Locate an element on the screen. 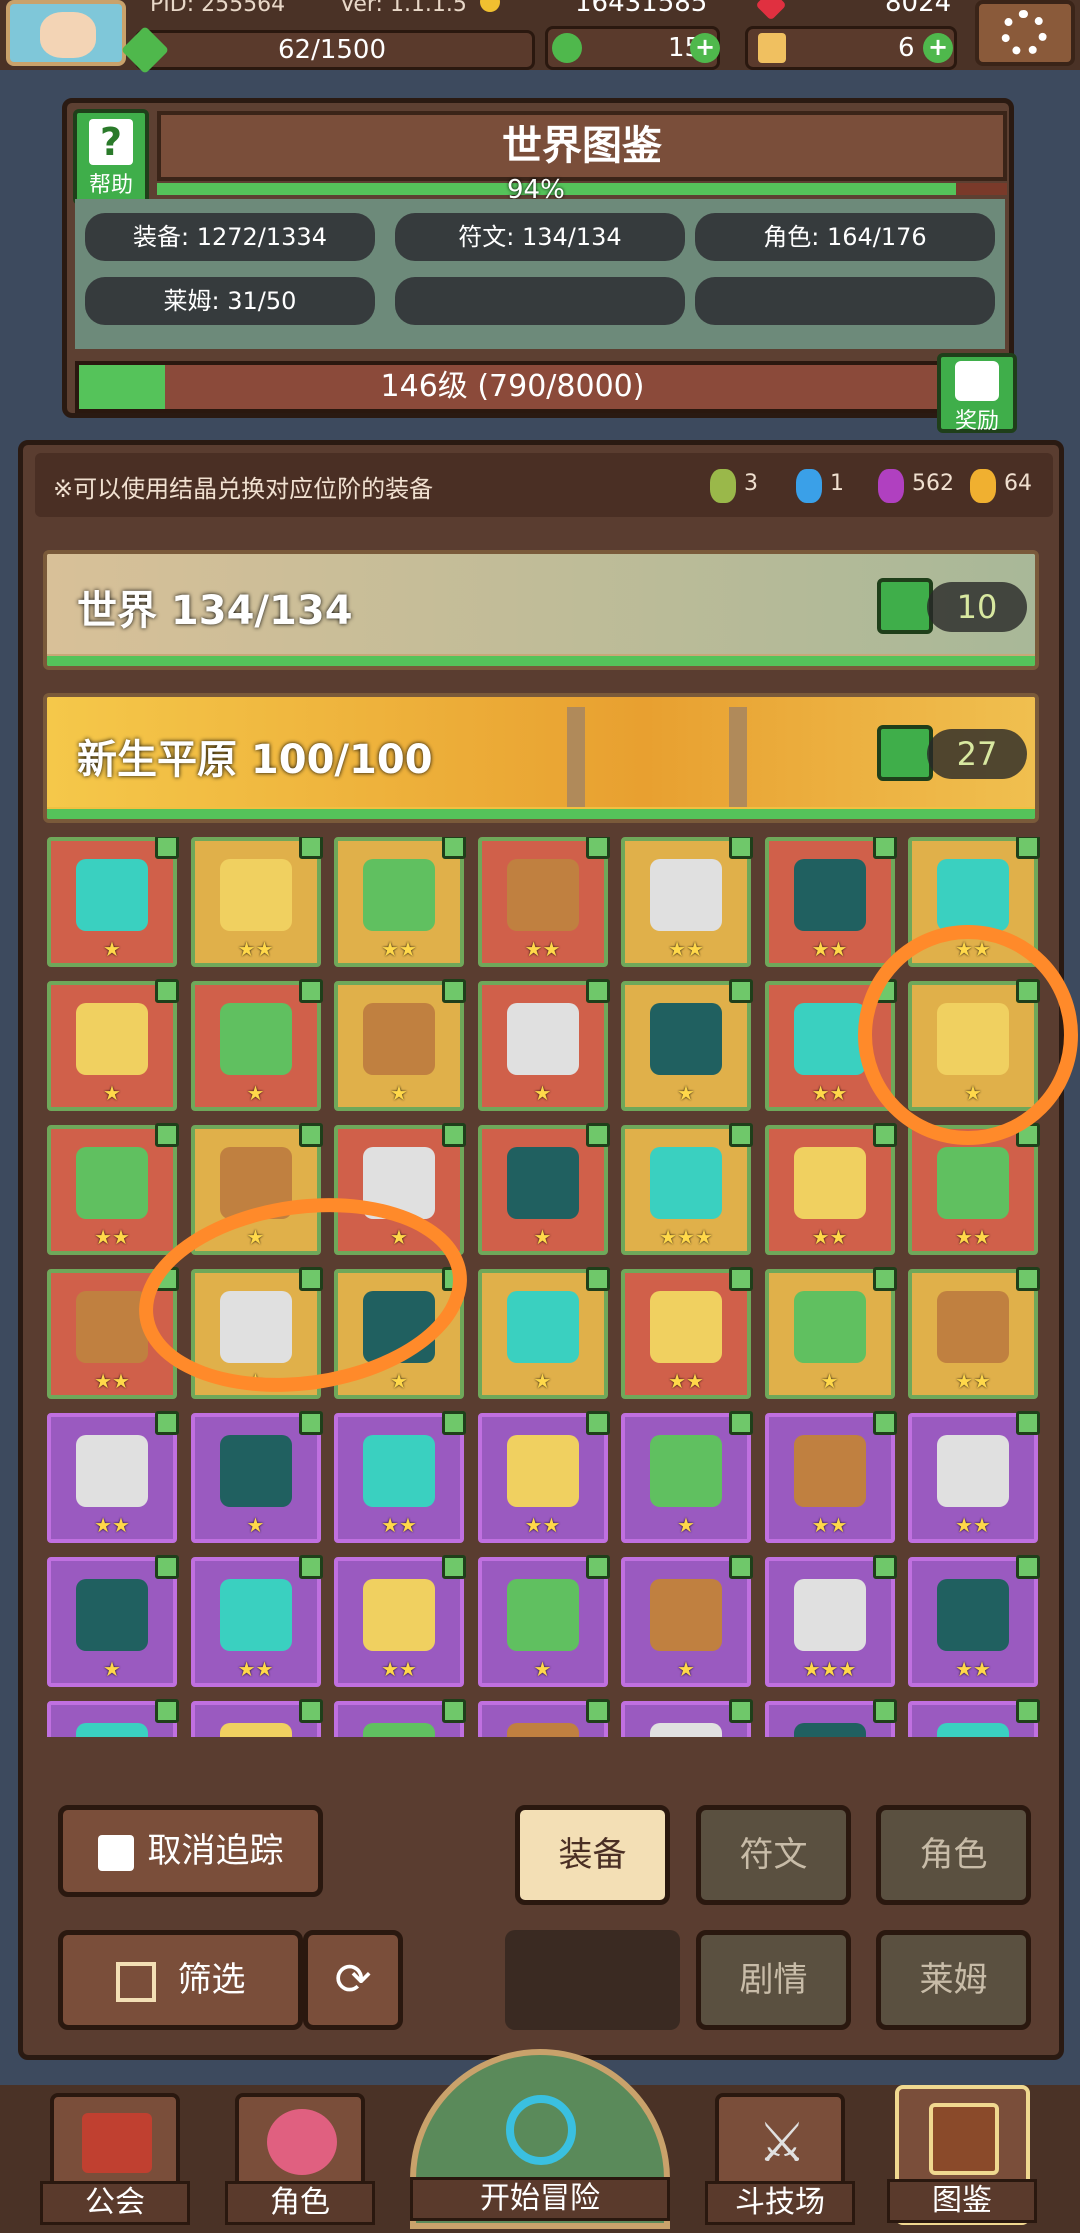  reward-icon is located at coordinates (977, 381).